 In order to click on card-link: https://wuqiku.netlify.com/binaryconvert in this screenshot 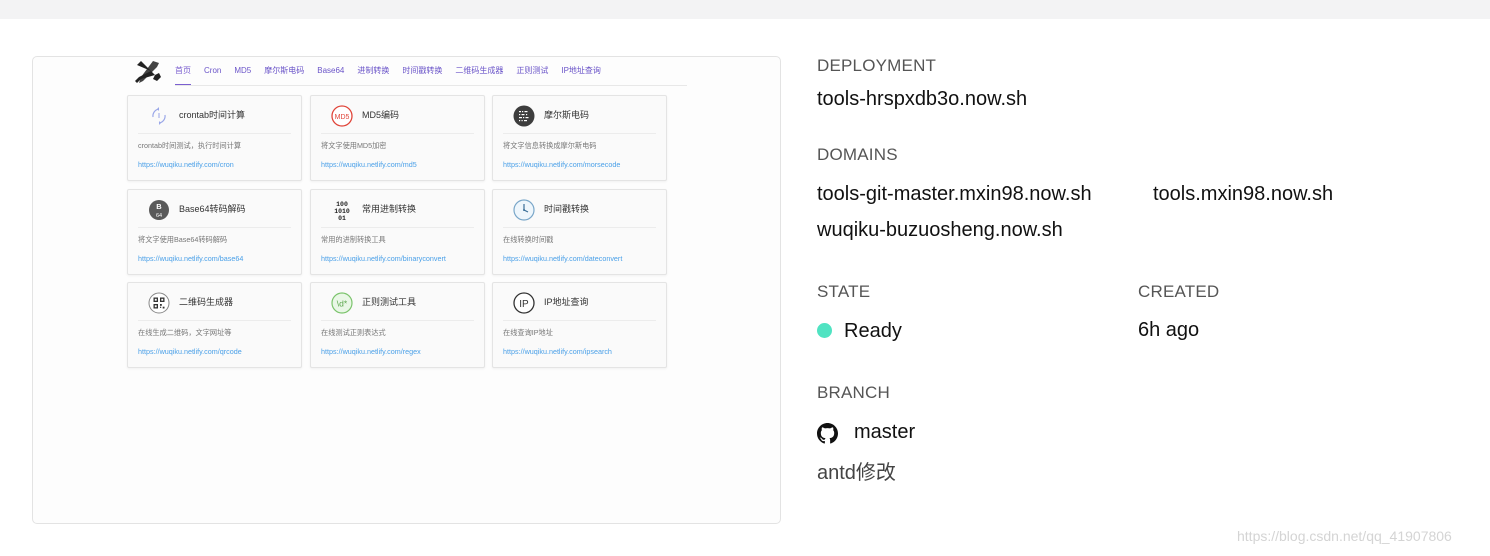, I will do `click(383, 258)`.